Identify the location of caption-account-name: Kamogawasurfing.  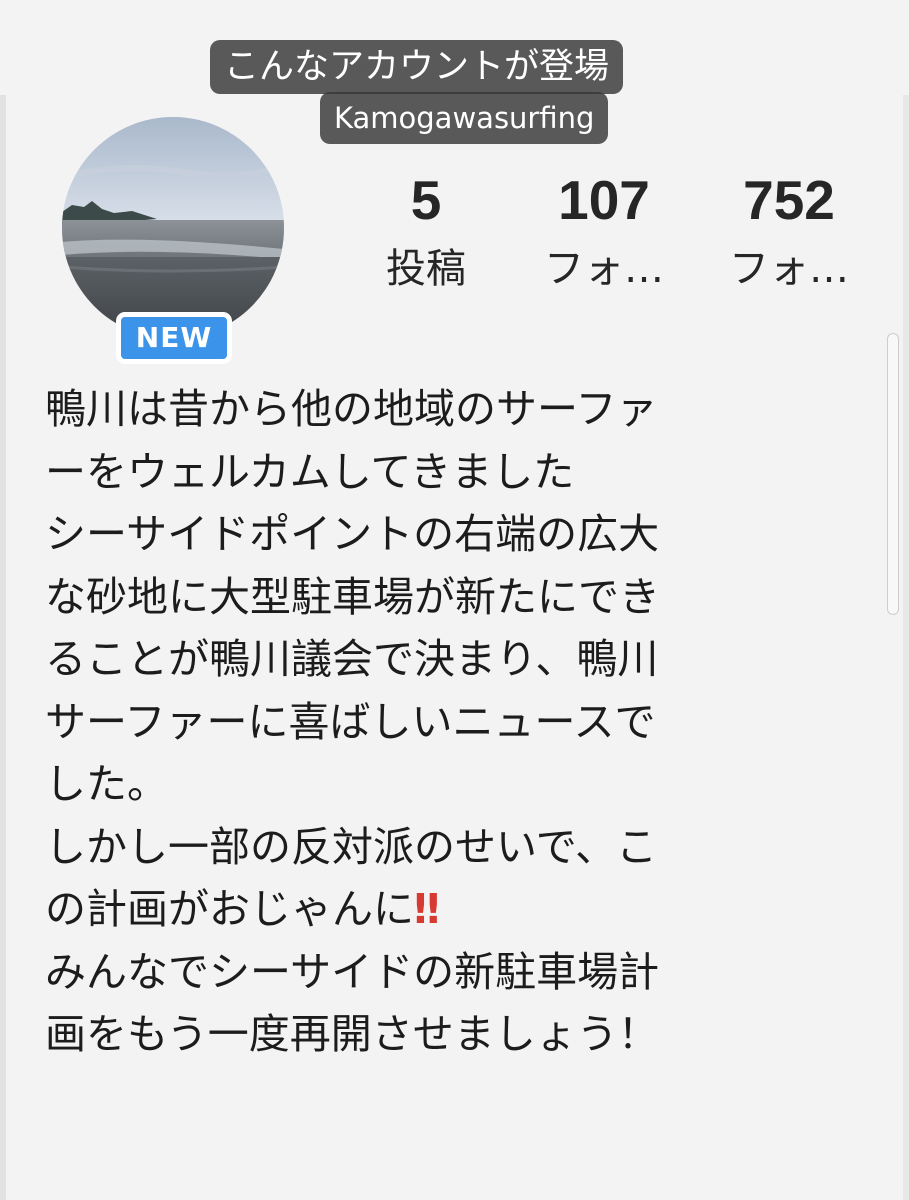
(464, 118).